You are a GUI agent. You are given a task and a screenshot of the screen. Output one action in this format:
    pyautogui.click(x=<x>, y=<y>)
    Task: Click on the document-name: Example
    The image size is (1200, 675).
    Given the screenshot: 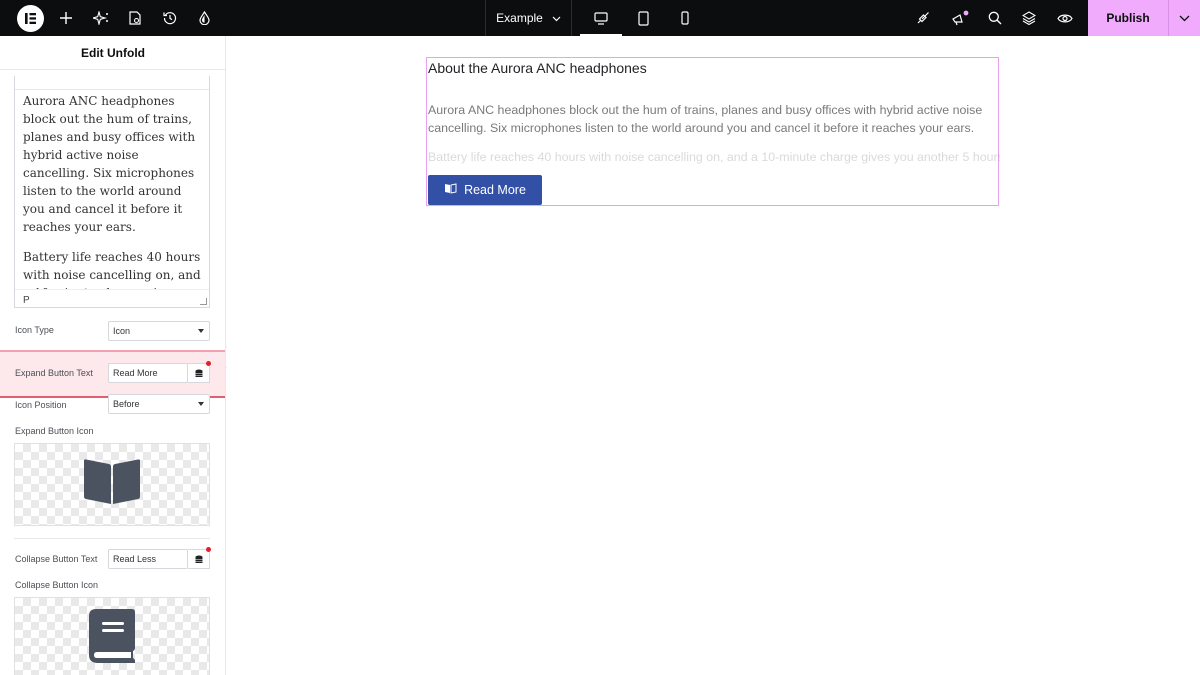 What is the action you would take?
    pyautogui.click(x=519, y=18)
    